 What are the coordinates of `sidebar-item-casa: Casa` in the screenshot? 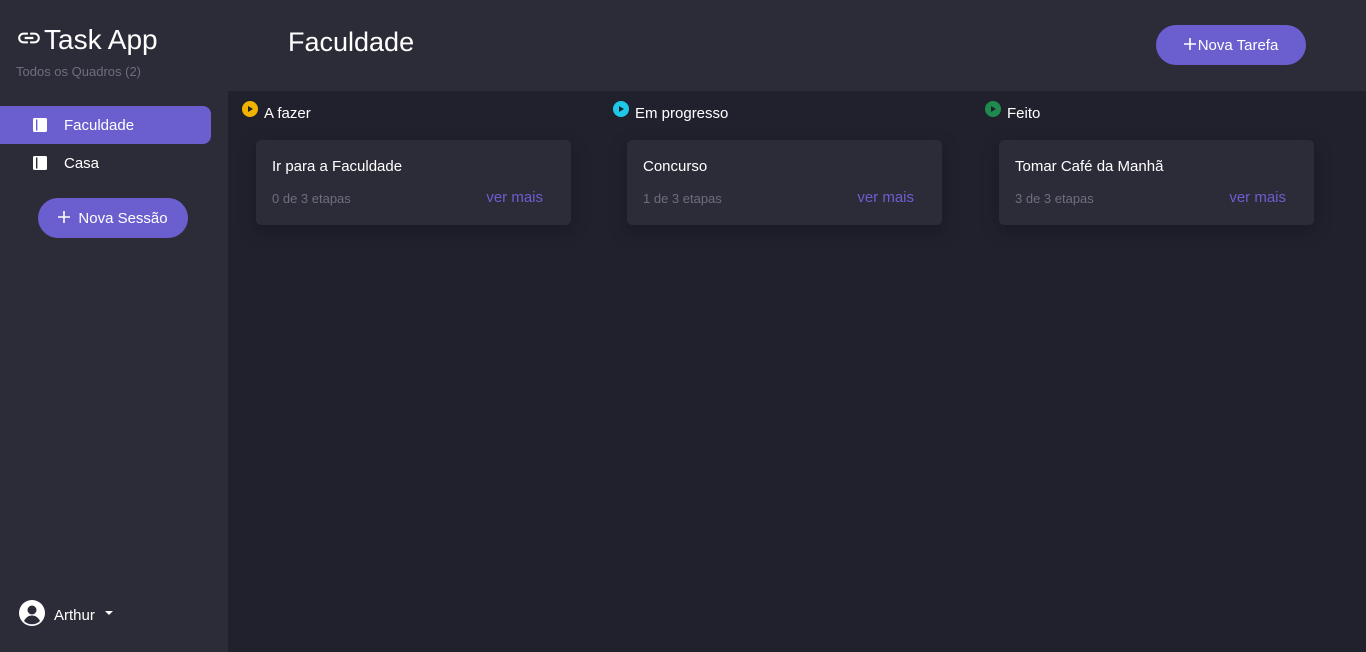 It's located at (105, 163).